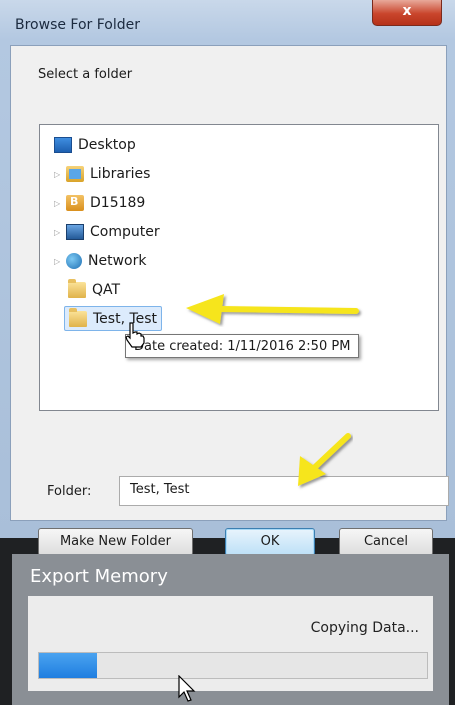 Image resolution: width=455 pixels, height=705 pixels. What do you see at coordinates (99, 576) in the screenshot?
I see `export-dialog-title: Export Memory` at bounding box center [99, 576].